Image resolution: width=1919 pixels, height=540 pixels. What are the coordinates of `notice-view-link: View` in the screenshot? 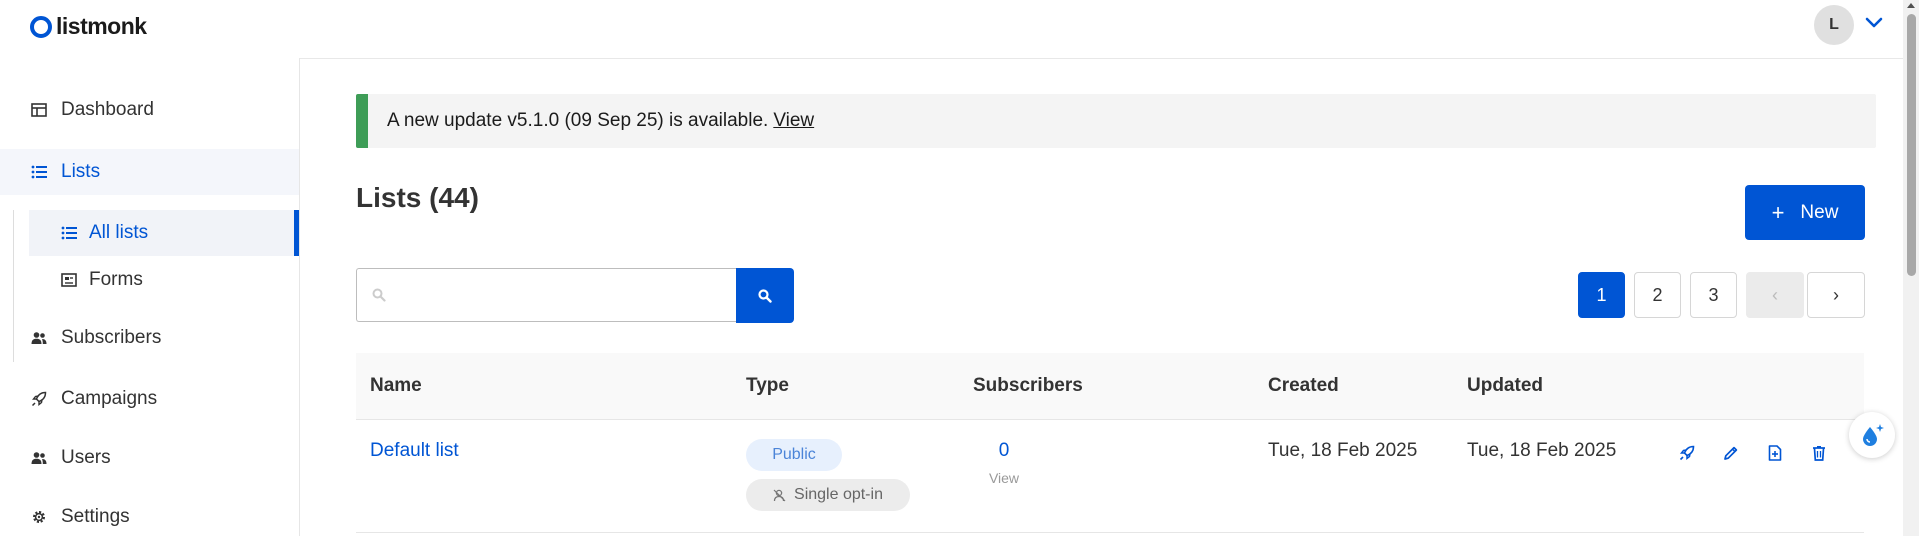 It's located at (793, 121).